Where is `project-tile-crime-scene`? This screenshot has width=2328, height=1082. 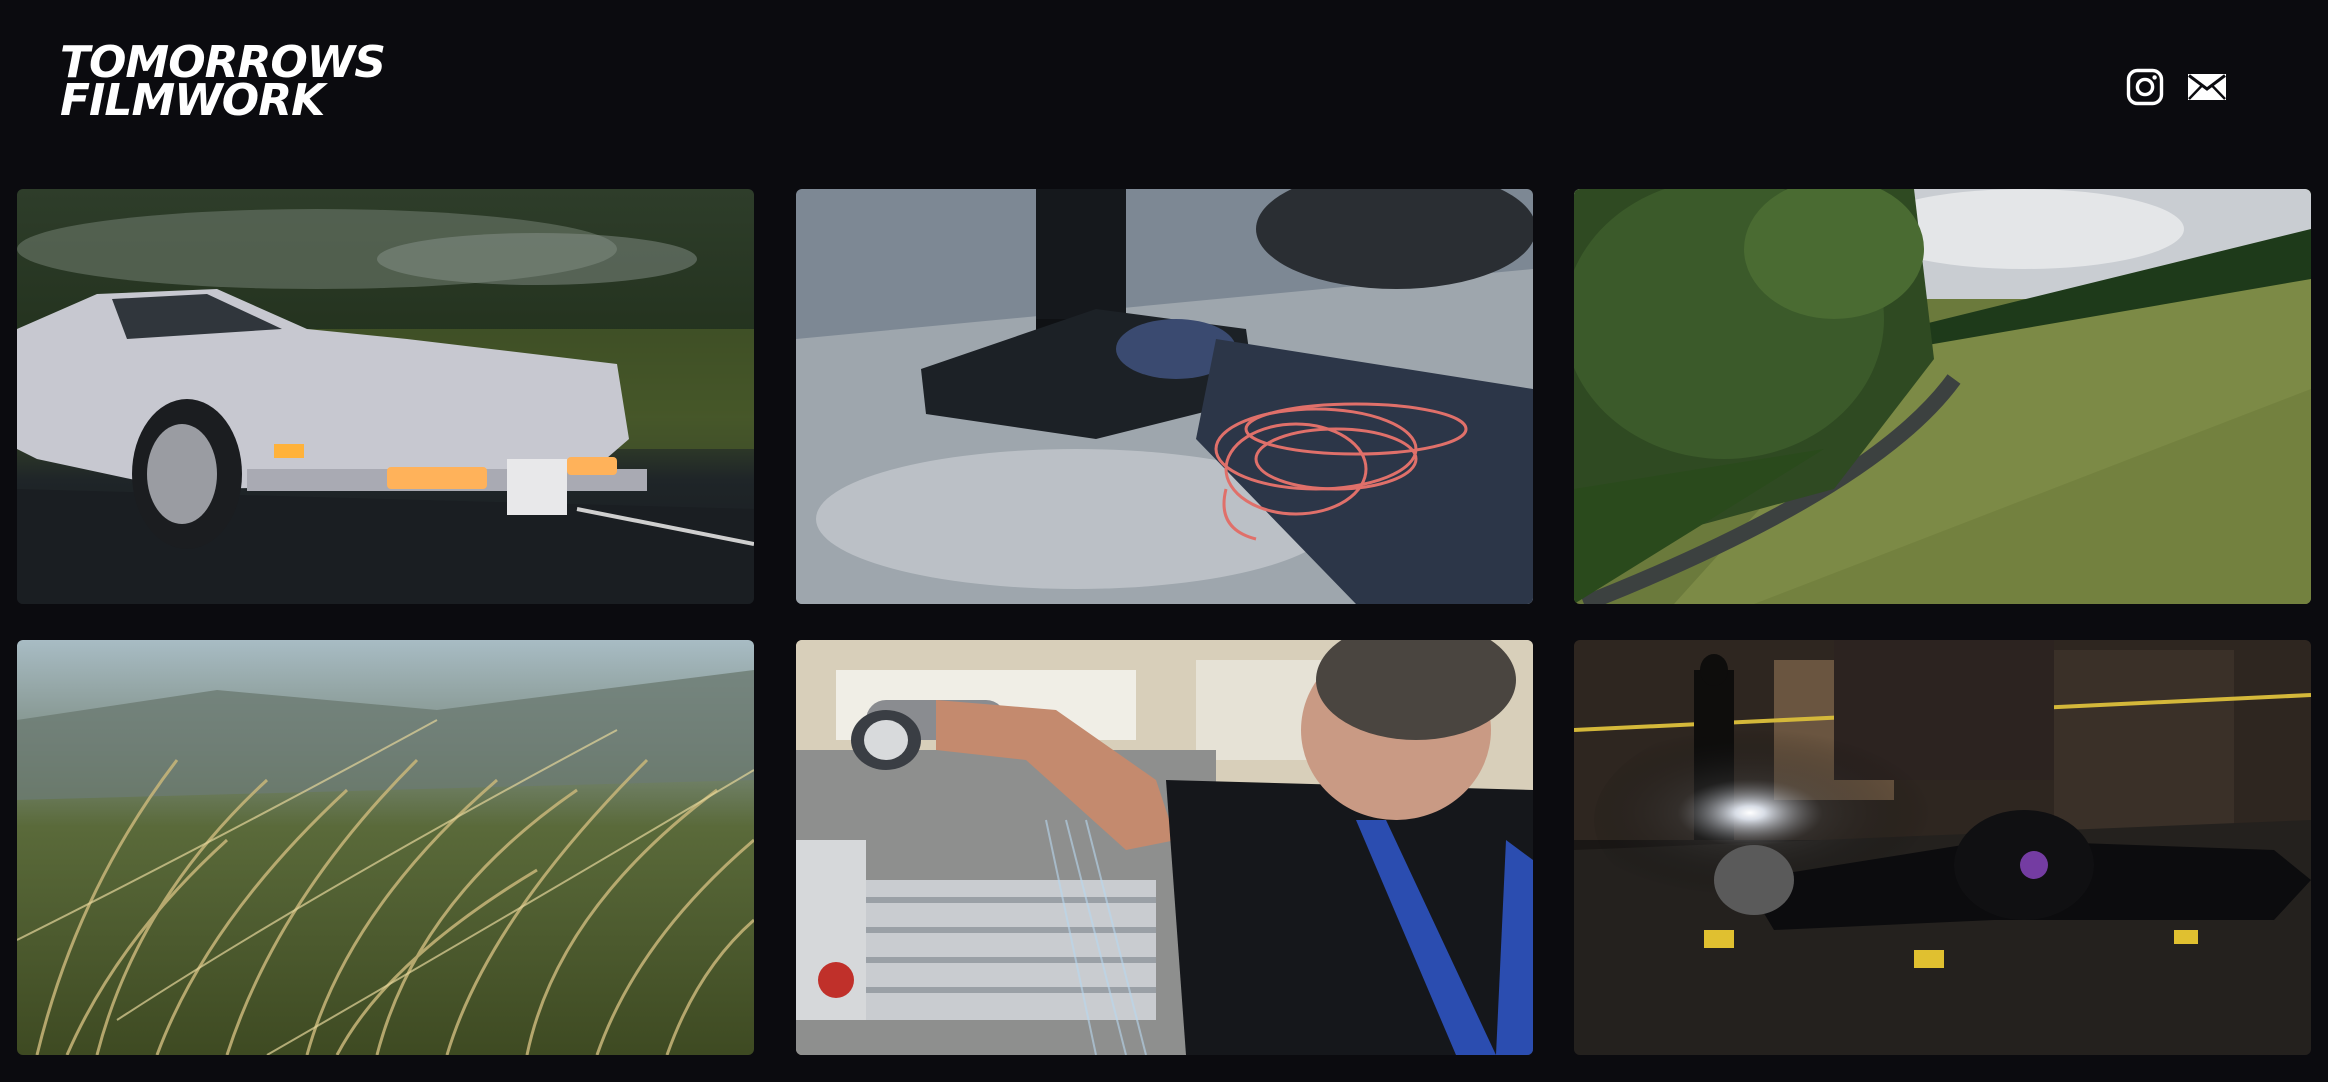
project-tile-crime-scene is located at coordinates (1942, 847).